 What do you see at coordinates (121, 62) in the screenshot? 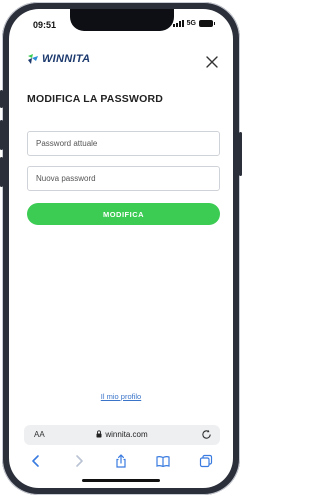
I see `app-header: WINNITA` at bounding box center [121, 62].